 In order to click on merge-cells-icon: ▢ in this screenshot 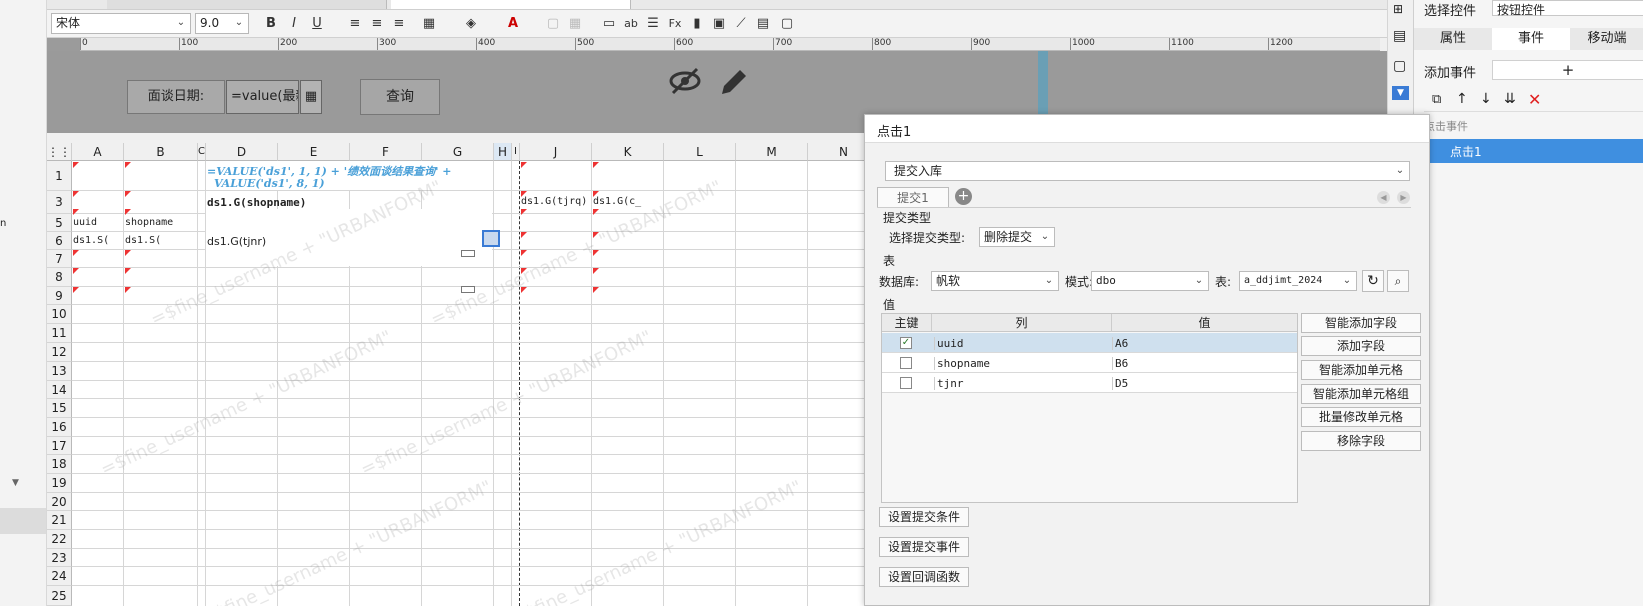, I will do `click(553, 24)`.